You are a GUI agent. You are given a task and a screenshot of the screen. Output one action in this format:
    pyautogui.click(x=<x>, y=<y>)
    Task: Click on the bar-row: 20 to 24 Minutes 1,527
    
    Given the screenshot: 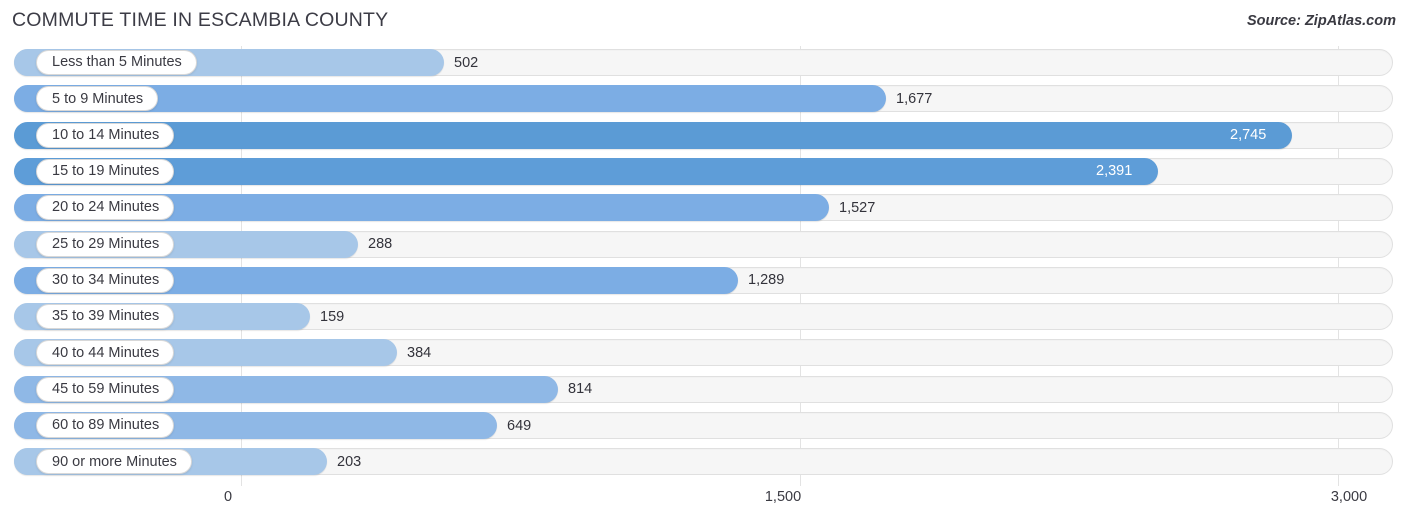 What is the action you would take?
    pyautogui.click(x=703, y=208)
    